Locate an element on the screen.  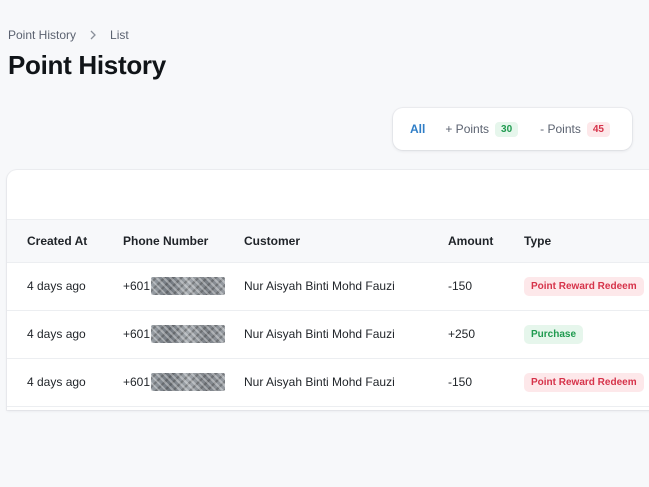
column-header-created-at: Created At is located at coordinates (65, 241).